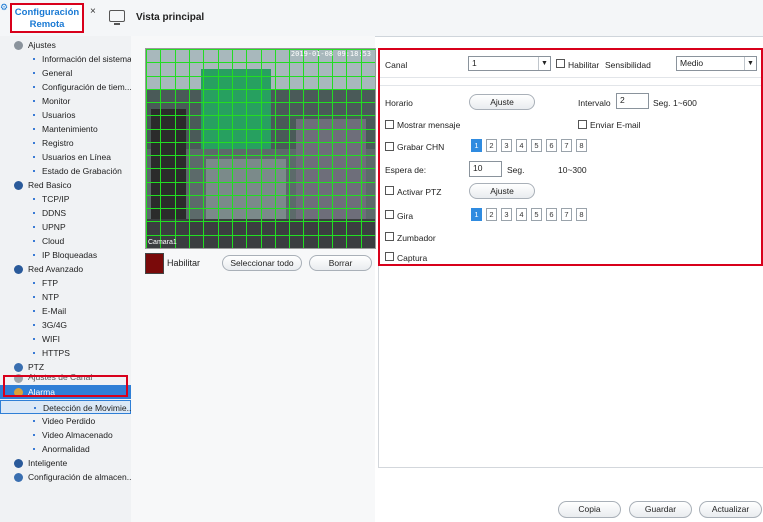  Describe the element at coordinates (4, 7) in the screenshot. I see `settings-gear-icon: ⚙` at that location.